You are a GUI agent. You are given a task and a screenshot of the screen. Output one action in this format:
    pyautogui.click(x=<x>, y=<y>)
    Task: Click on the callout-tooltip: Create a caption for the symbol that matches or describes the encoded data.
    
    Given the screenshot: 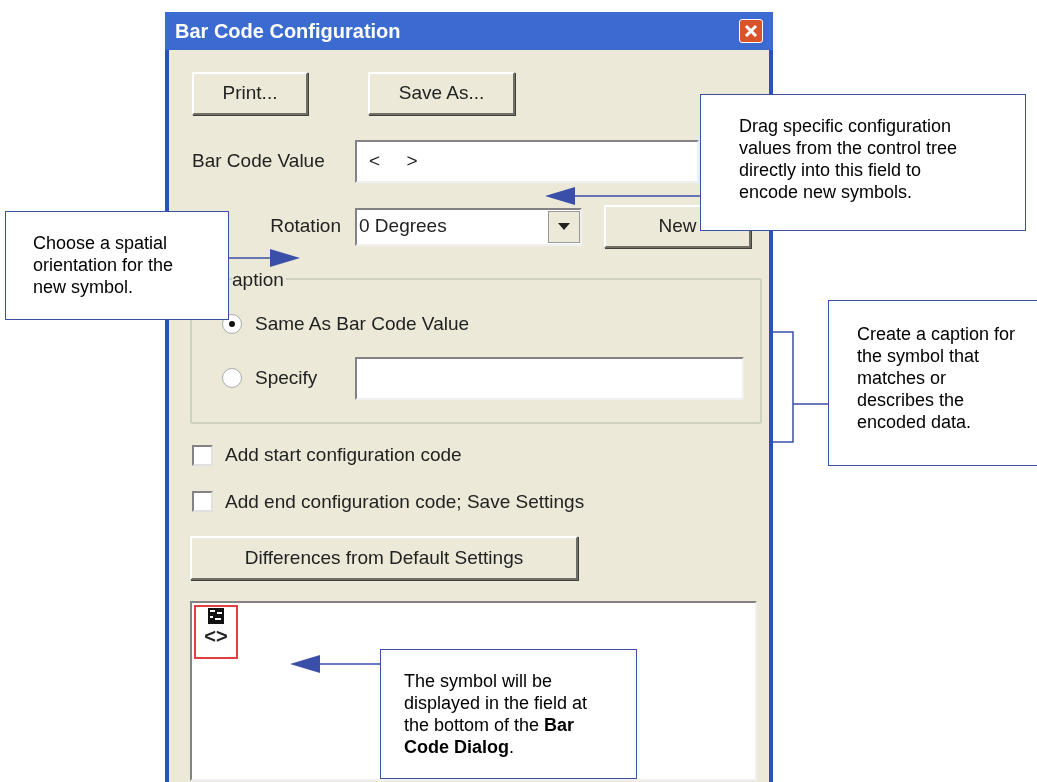 What is the action you would take?
    pyautogui.click(x=932, y=383)
    